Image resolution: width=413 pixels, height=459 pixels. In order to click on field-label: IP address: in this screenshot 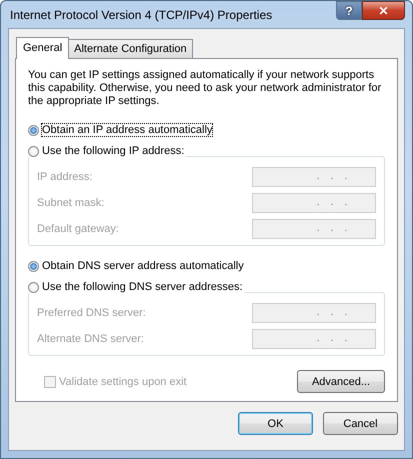, I will do `click(64, 177)`.